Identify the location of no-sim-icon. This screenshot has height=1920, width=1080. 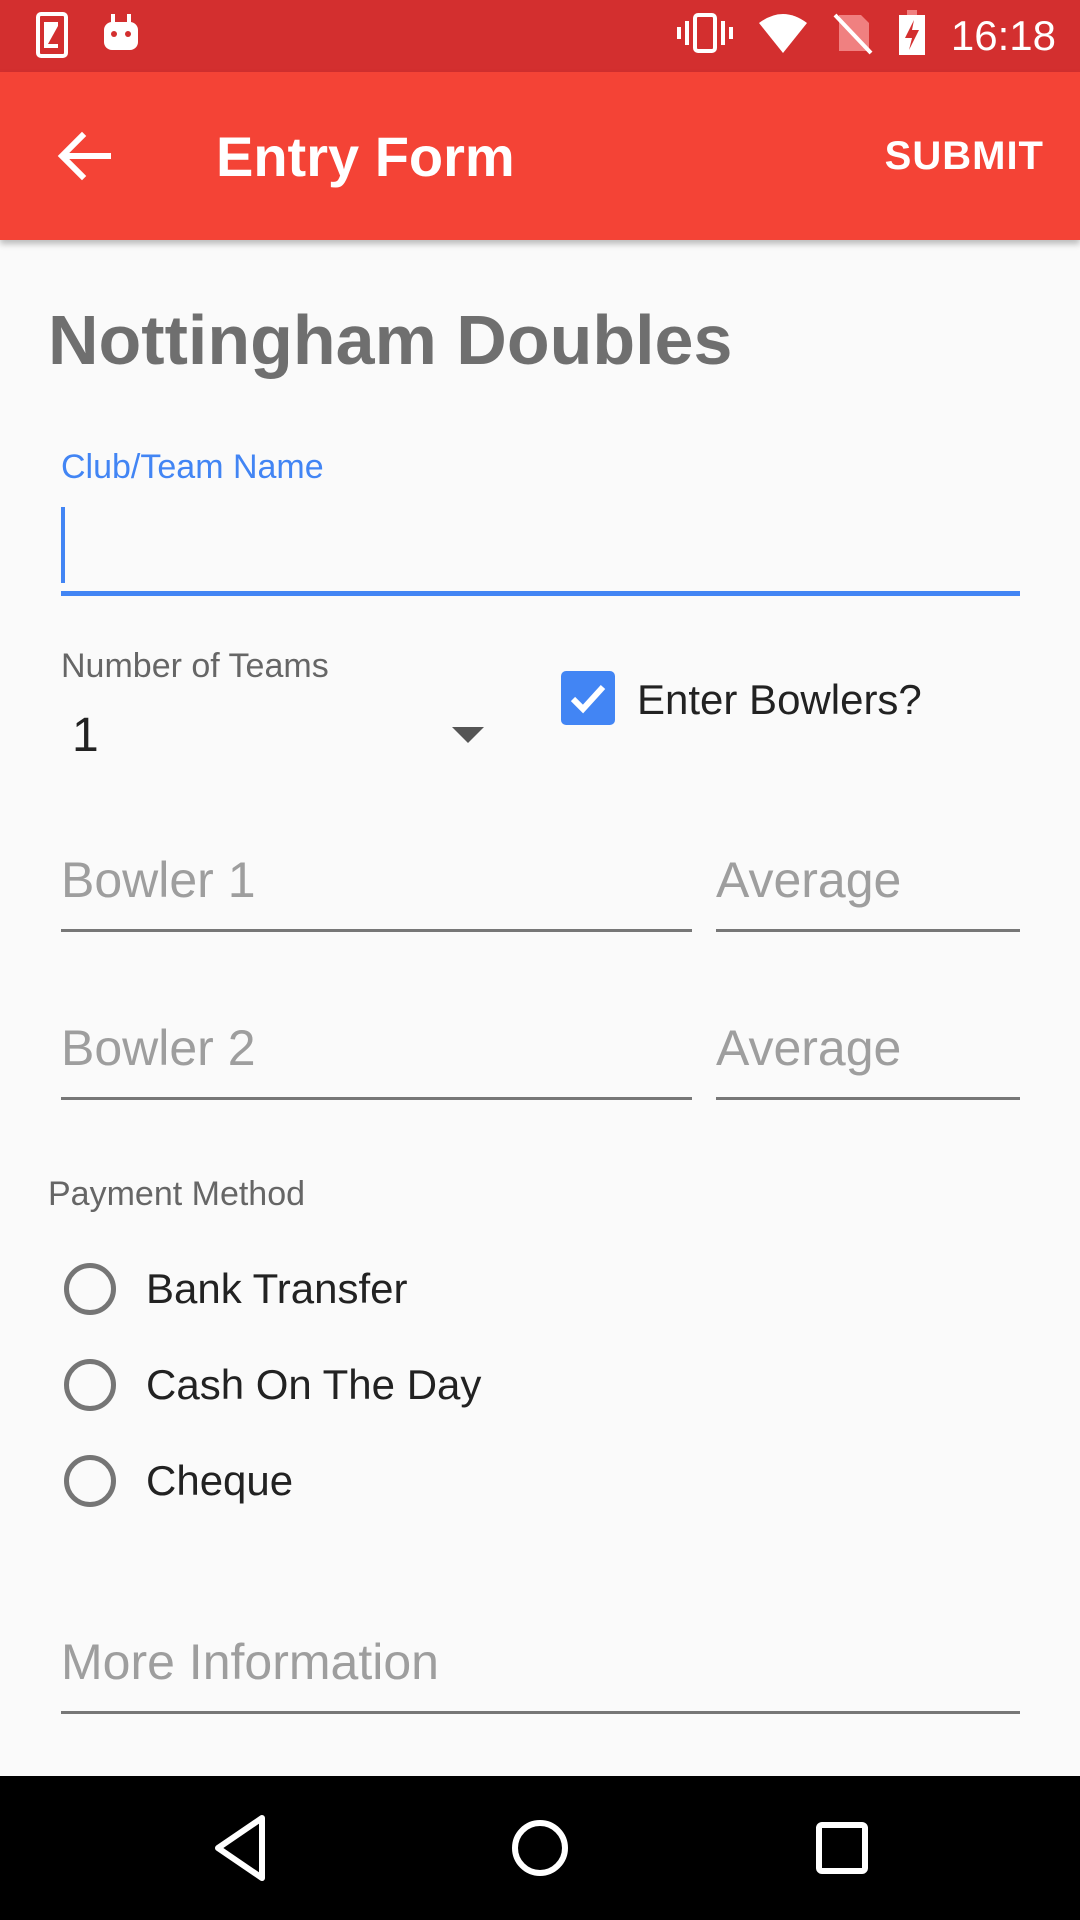
(853, 35).